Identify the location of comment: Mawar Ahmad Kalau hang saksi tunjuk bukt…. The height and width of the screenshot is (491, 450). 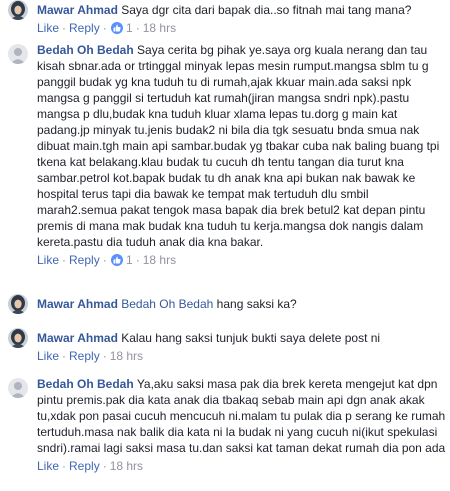
(225, 348).